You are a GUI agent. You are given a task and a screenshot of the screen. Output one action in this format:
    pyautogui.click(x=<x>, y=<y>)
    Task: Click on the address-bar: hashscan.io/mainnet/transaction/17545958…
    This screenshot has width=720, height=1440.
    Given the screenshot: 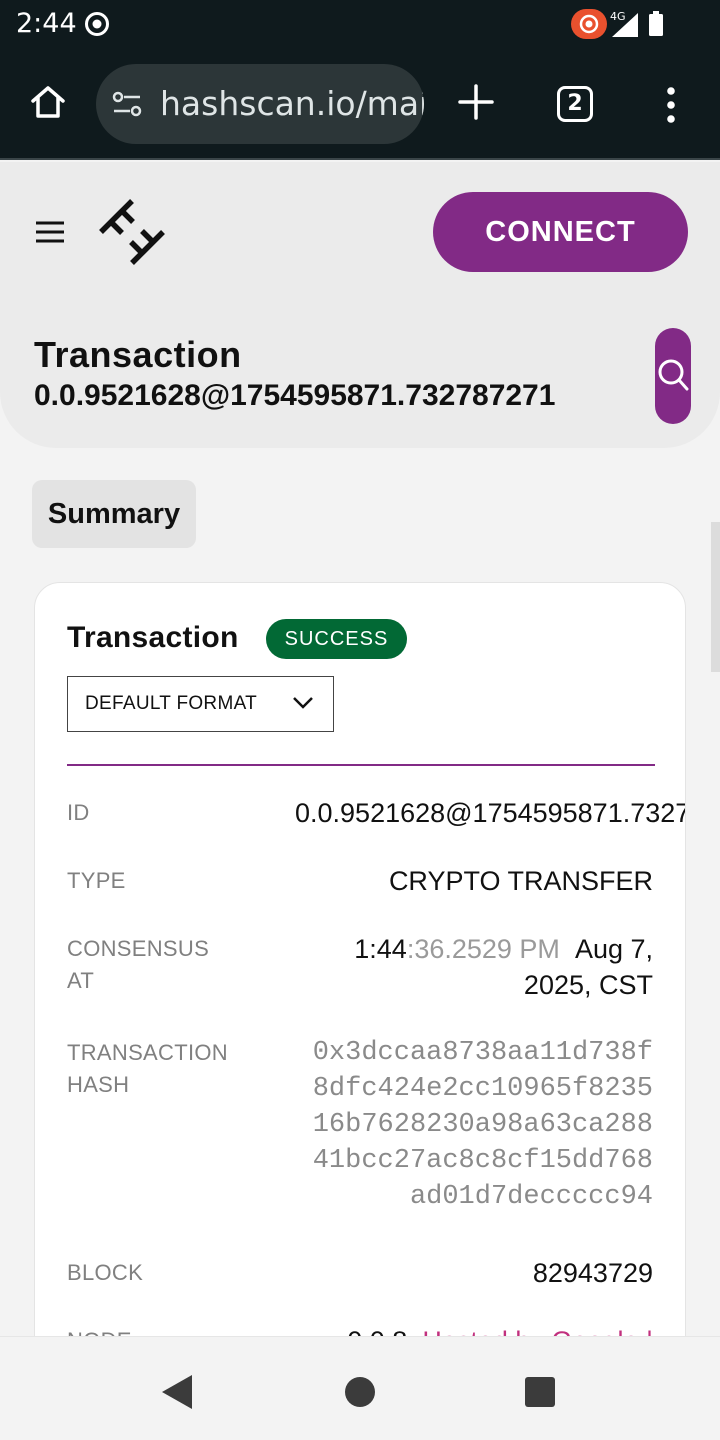 What is the action you would take?
    pyautogui.click(x=260, y=104)
    